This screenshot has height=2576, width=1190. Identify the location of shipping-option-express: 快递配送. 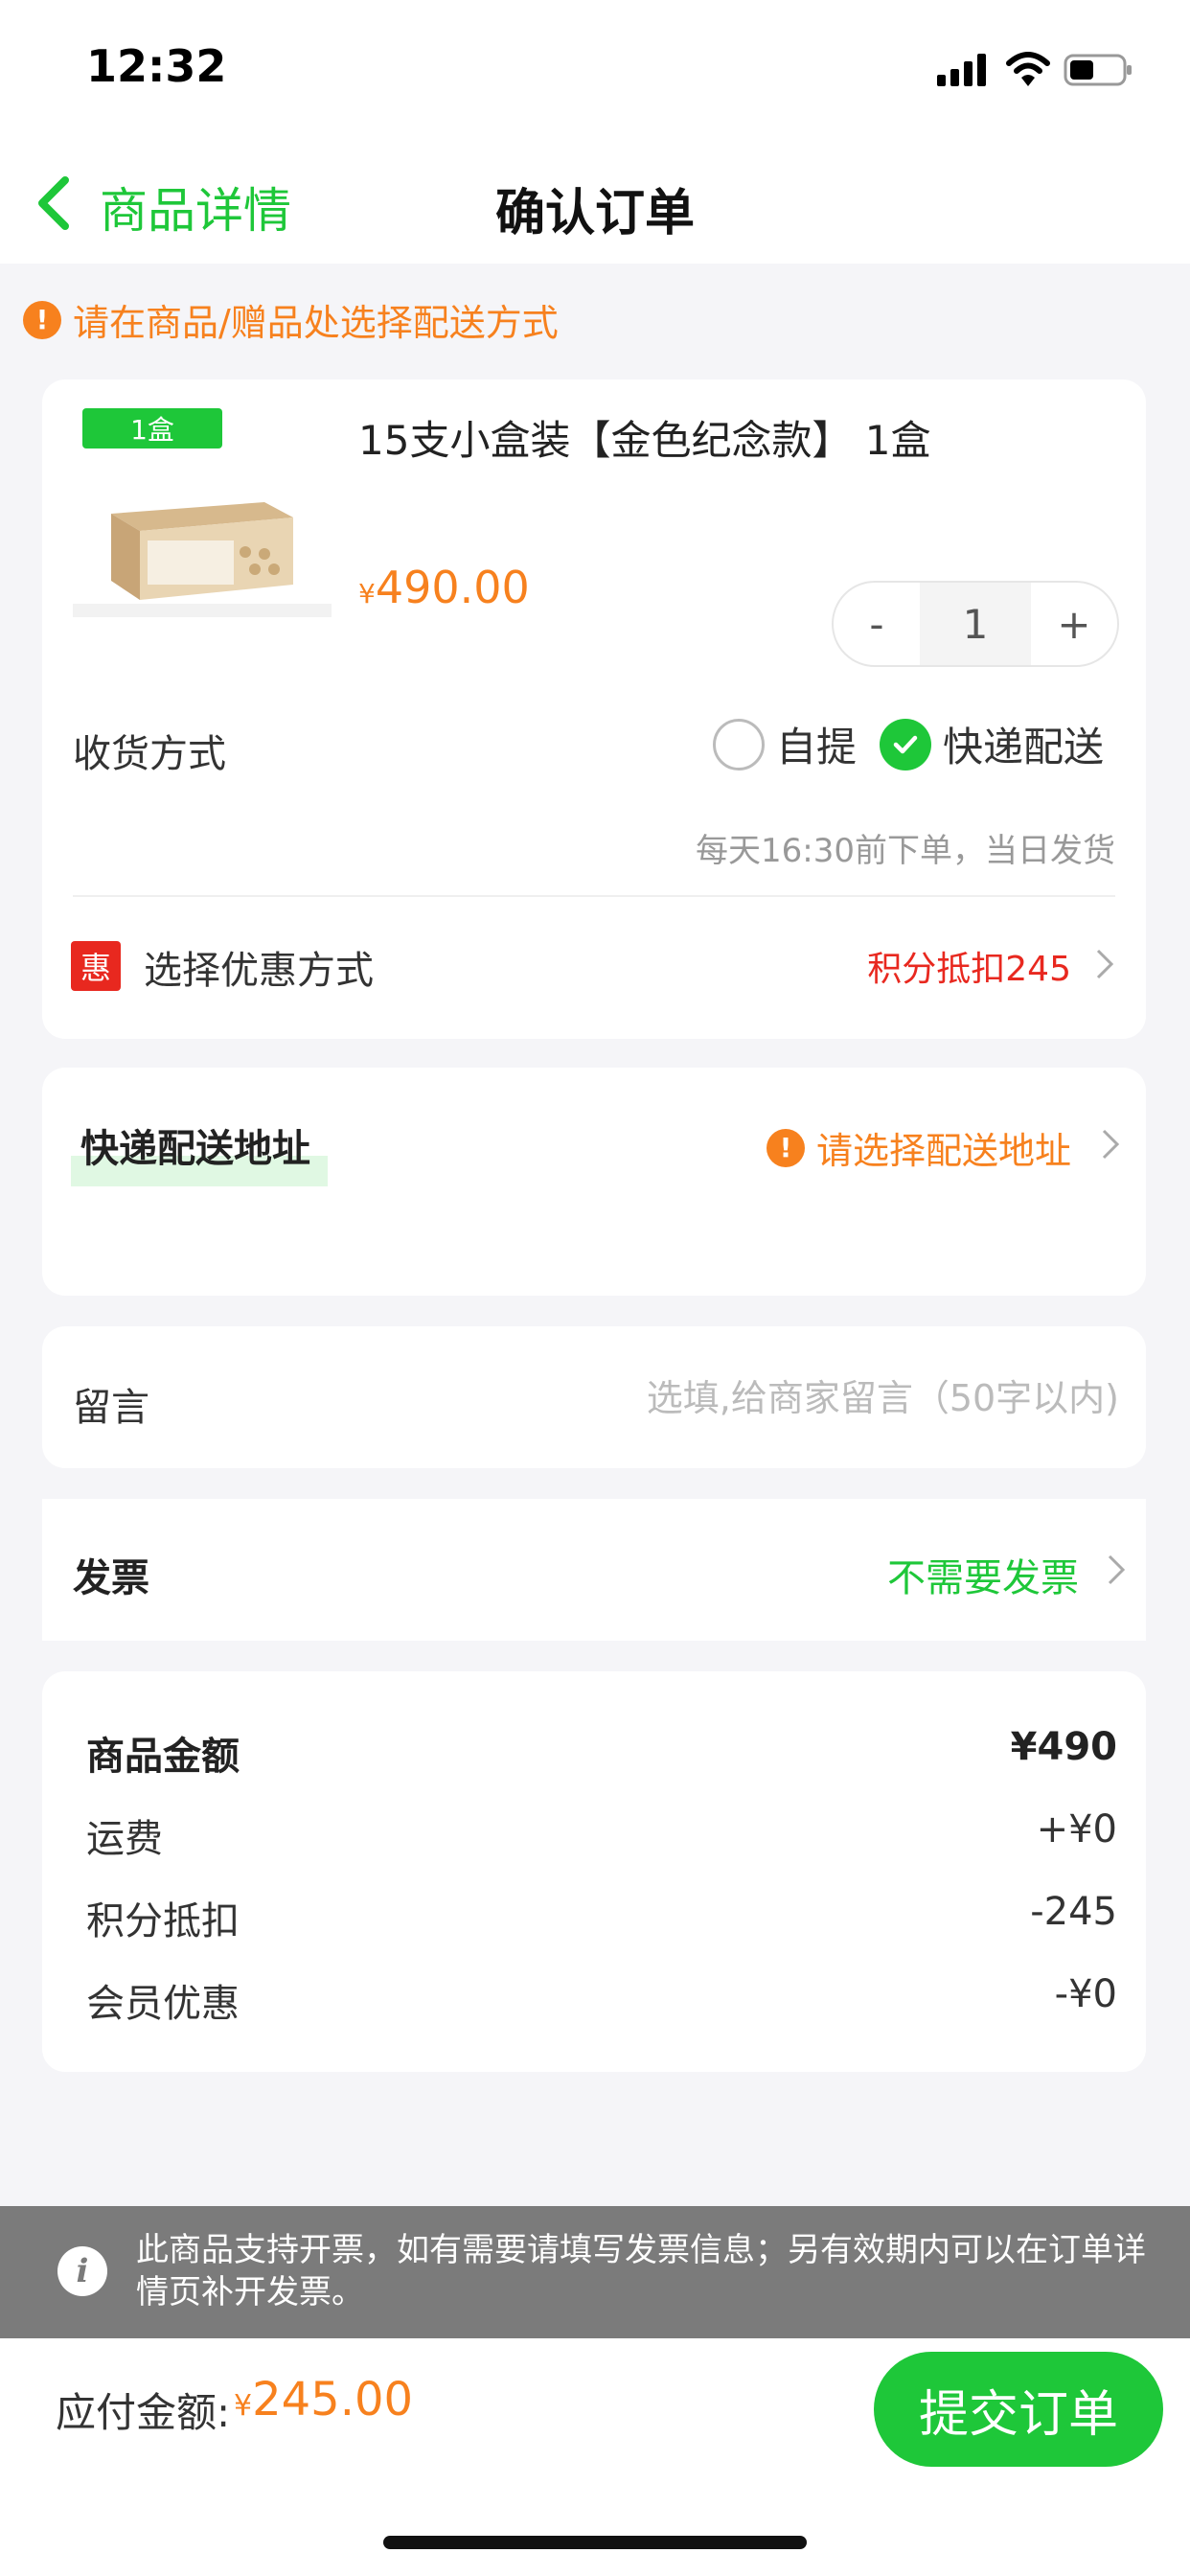
(992, 744).